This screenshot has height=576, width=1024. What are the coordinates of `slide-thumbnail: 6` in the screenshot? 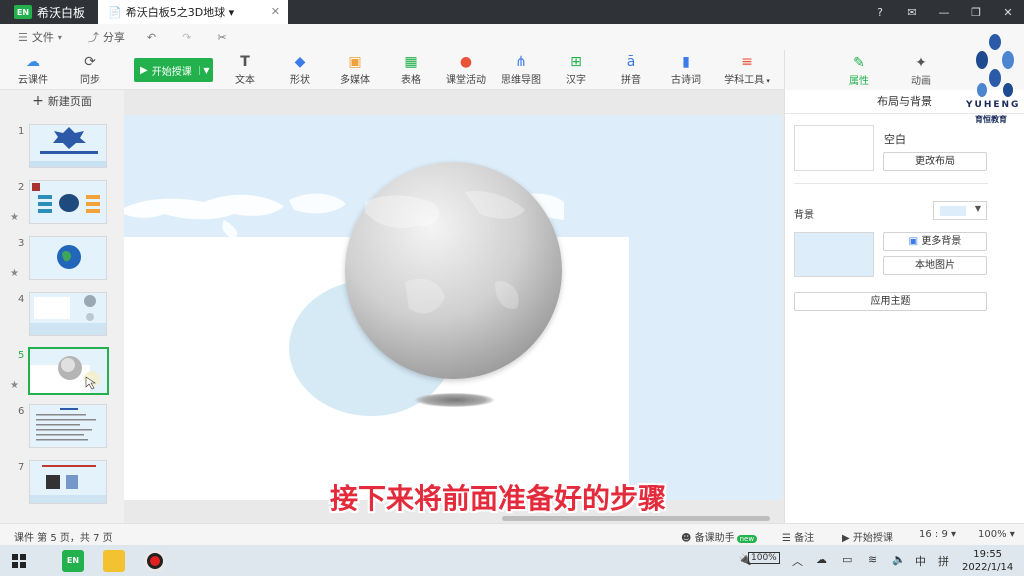 It's located at (62, 429).